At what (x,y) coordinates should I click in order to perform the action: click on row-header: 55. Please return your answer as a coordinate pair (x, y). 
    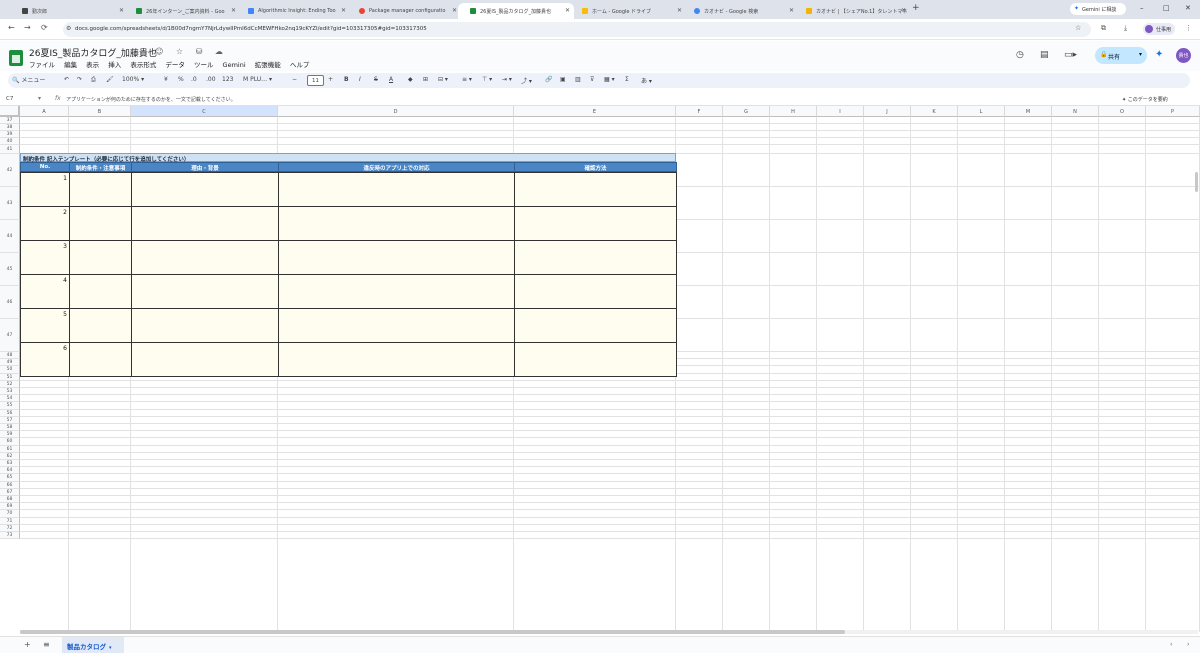
    Looking at the image, I should click on (10, 406).